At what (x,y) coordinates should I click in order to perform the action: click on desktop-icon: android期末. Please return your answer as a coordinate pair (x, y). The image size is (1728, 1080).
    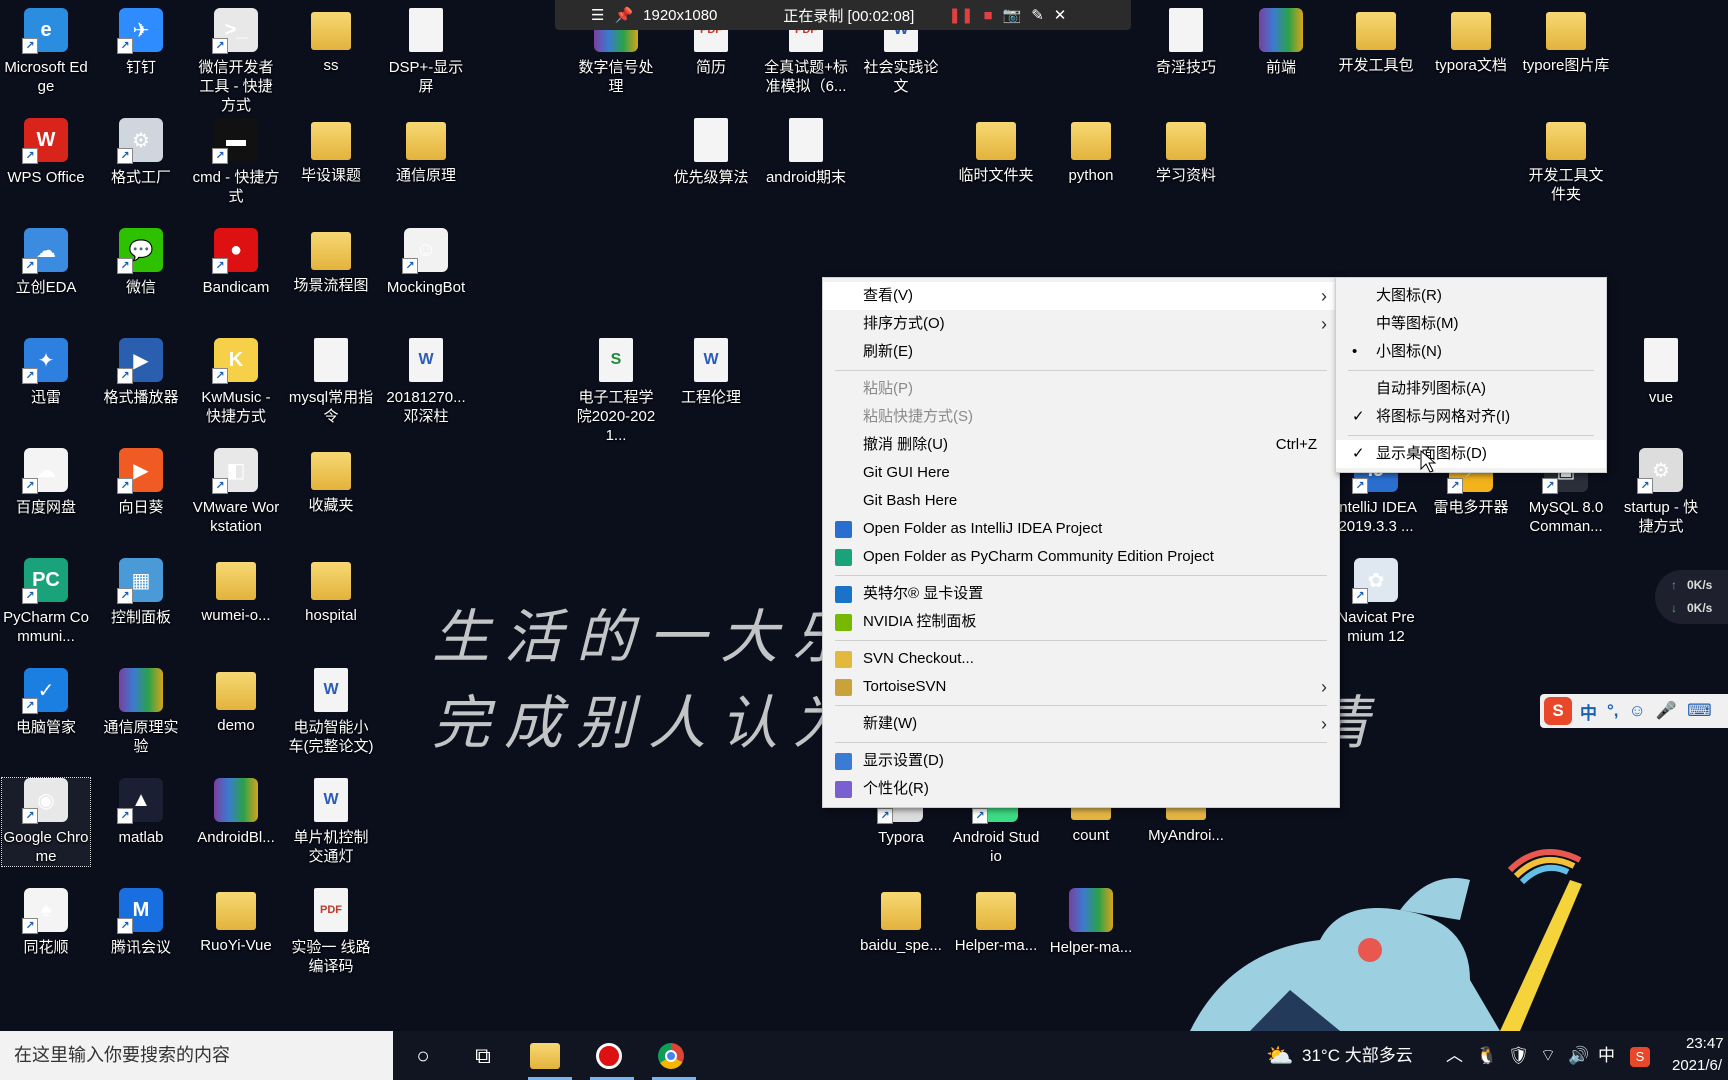
    Looking at the image, I should click on (806, 152).